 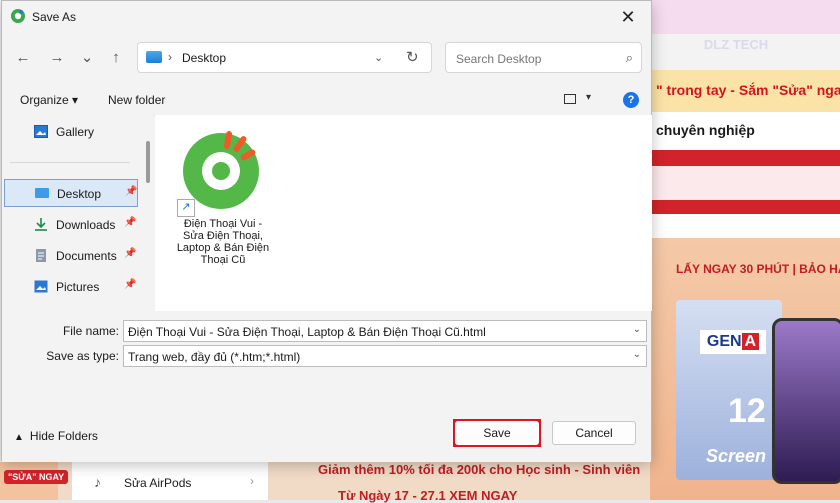 What do you see at coordinates (86, 225) in the screenshot?
I see `sidebar-item-label: Downloads` at bounding box center [86, 225].